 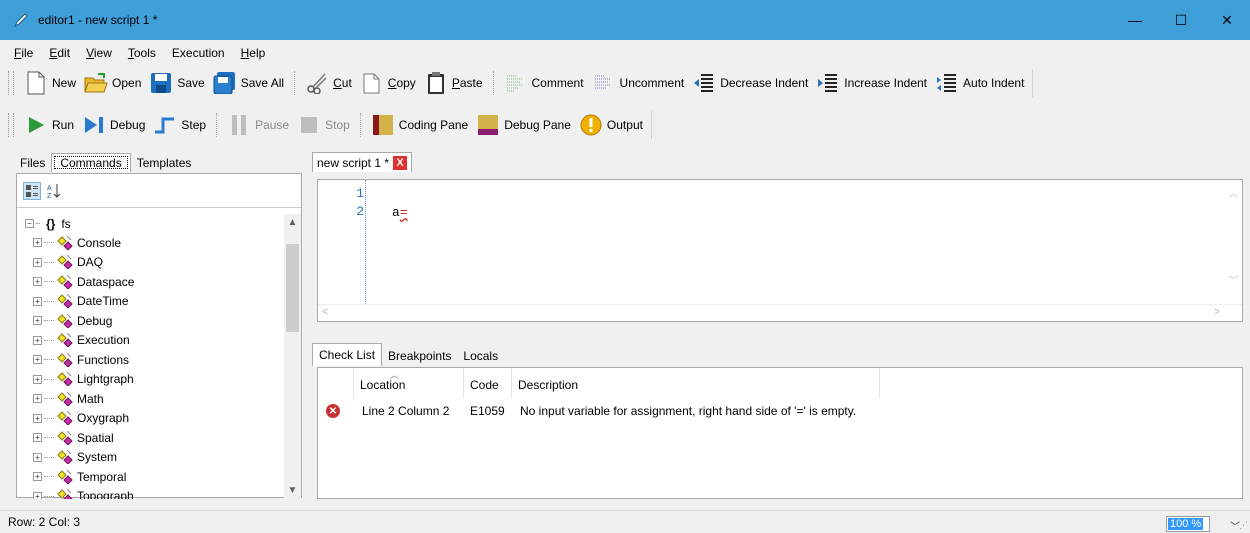 What do you see at coordinates (947, 83) in the screenshot?
I see `auto-indent-icon` at bounding box center [947, 83].